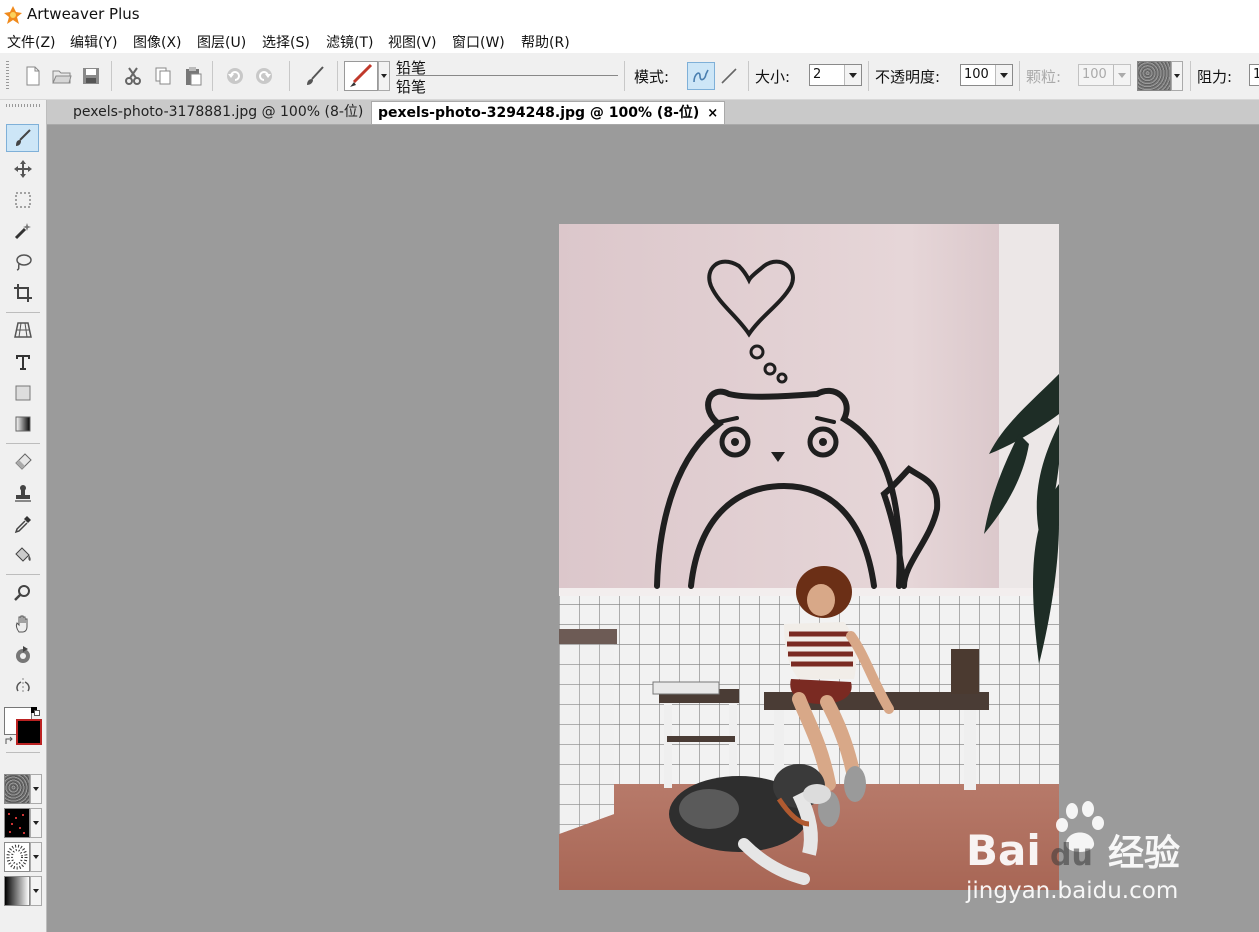 The image size is (1259, 932). Describe the element at coordinates (22, 624) in the screenshot. I see `hand-icon` at that location.